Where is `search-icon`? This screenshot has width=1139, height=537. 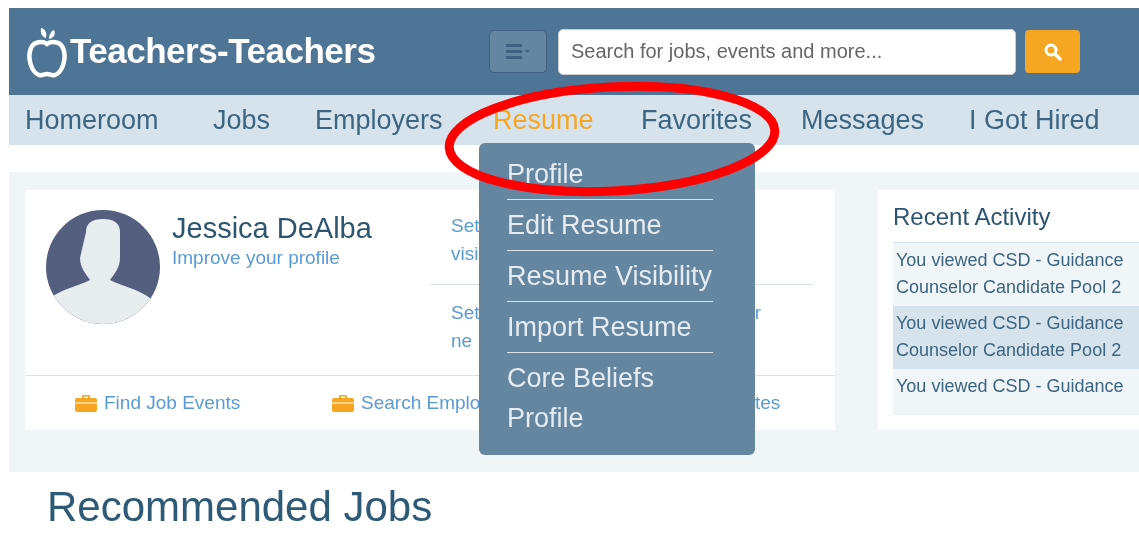 search-icon is located at coordinates (1052, 51).